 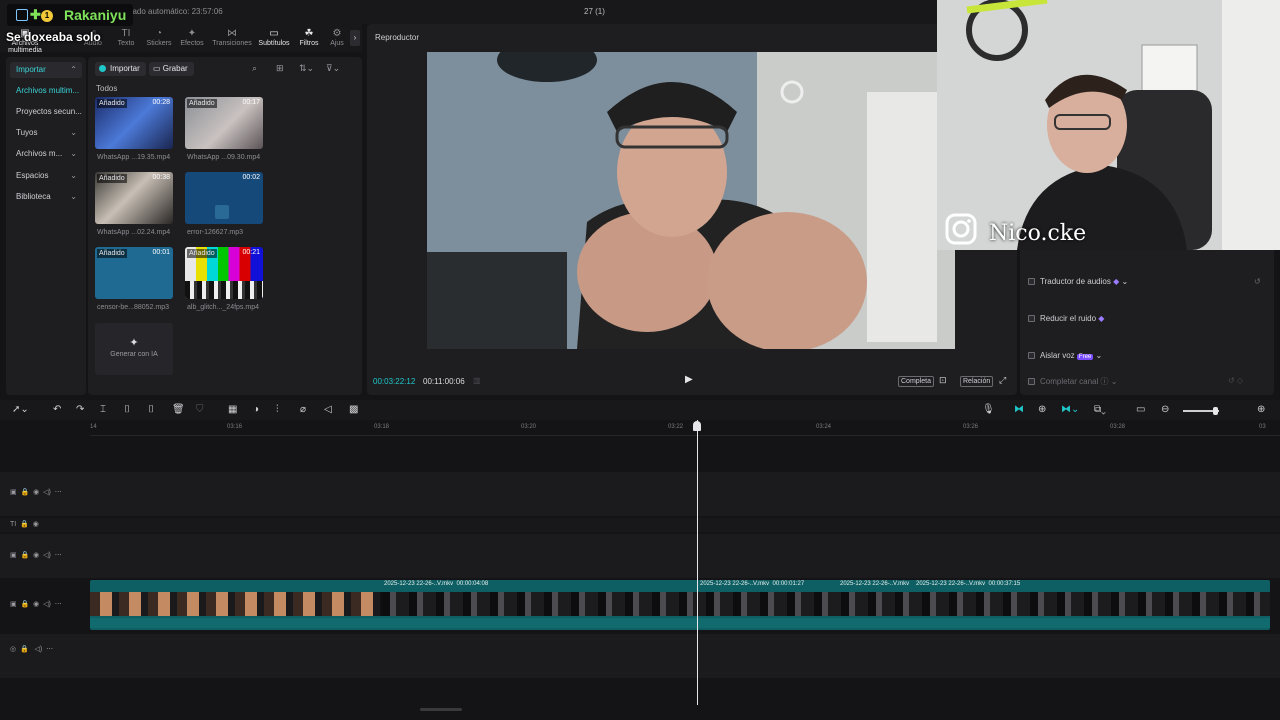 I want to click on tool-transitions: ⋈ Transiciones, so click(x=232, y=38).